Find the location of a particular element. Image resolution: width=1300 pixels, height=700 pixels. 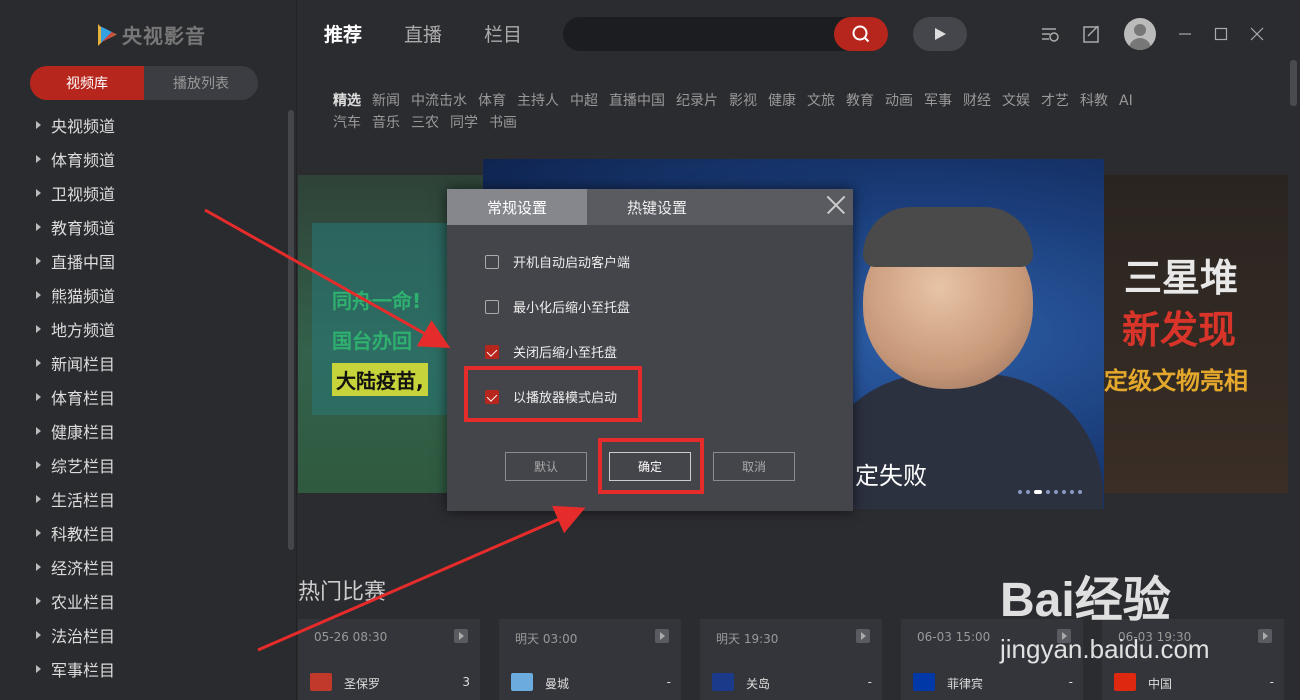

watermark-brand: Bai经验 is located at coordinates (1085, 600).